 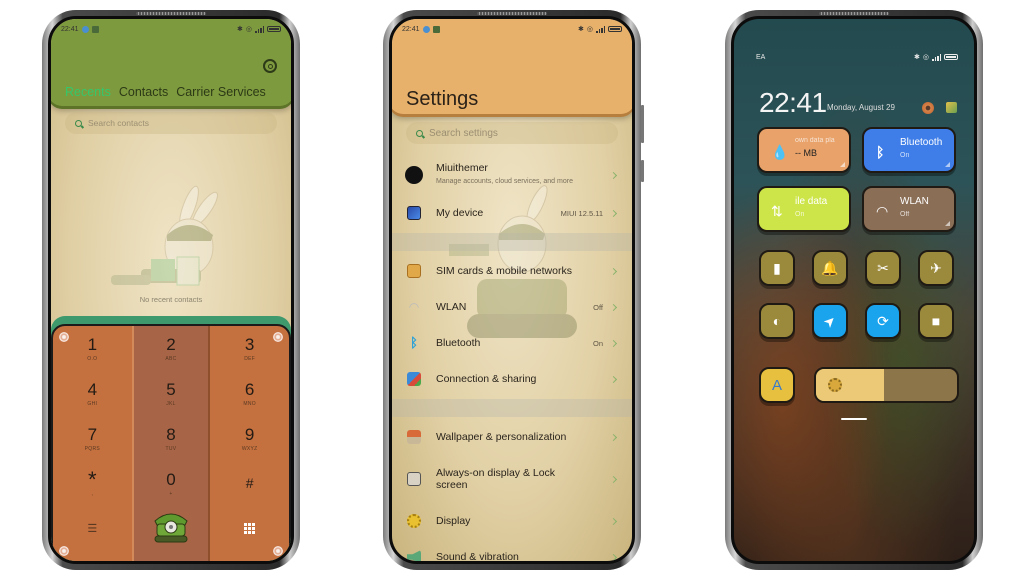 I want to click on tile-title: Bluetooth, so click(x=921, y=142).